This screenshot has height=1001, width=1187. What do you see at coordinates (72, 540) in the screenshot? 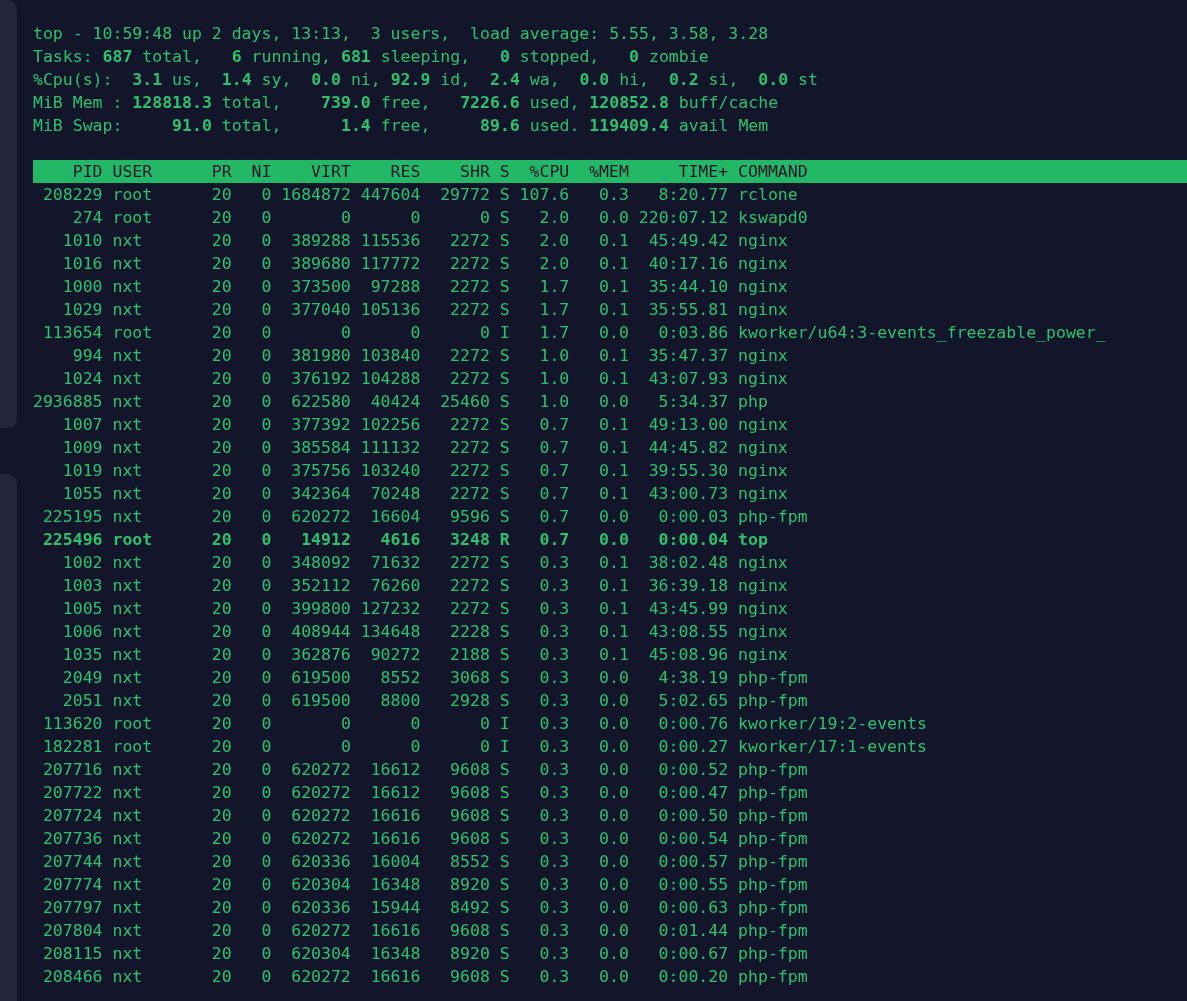
I see `table-cell-text: 225496` at bounding box center [72, 540].